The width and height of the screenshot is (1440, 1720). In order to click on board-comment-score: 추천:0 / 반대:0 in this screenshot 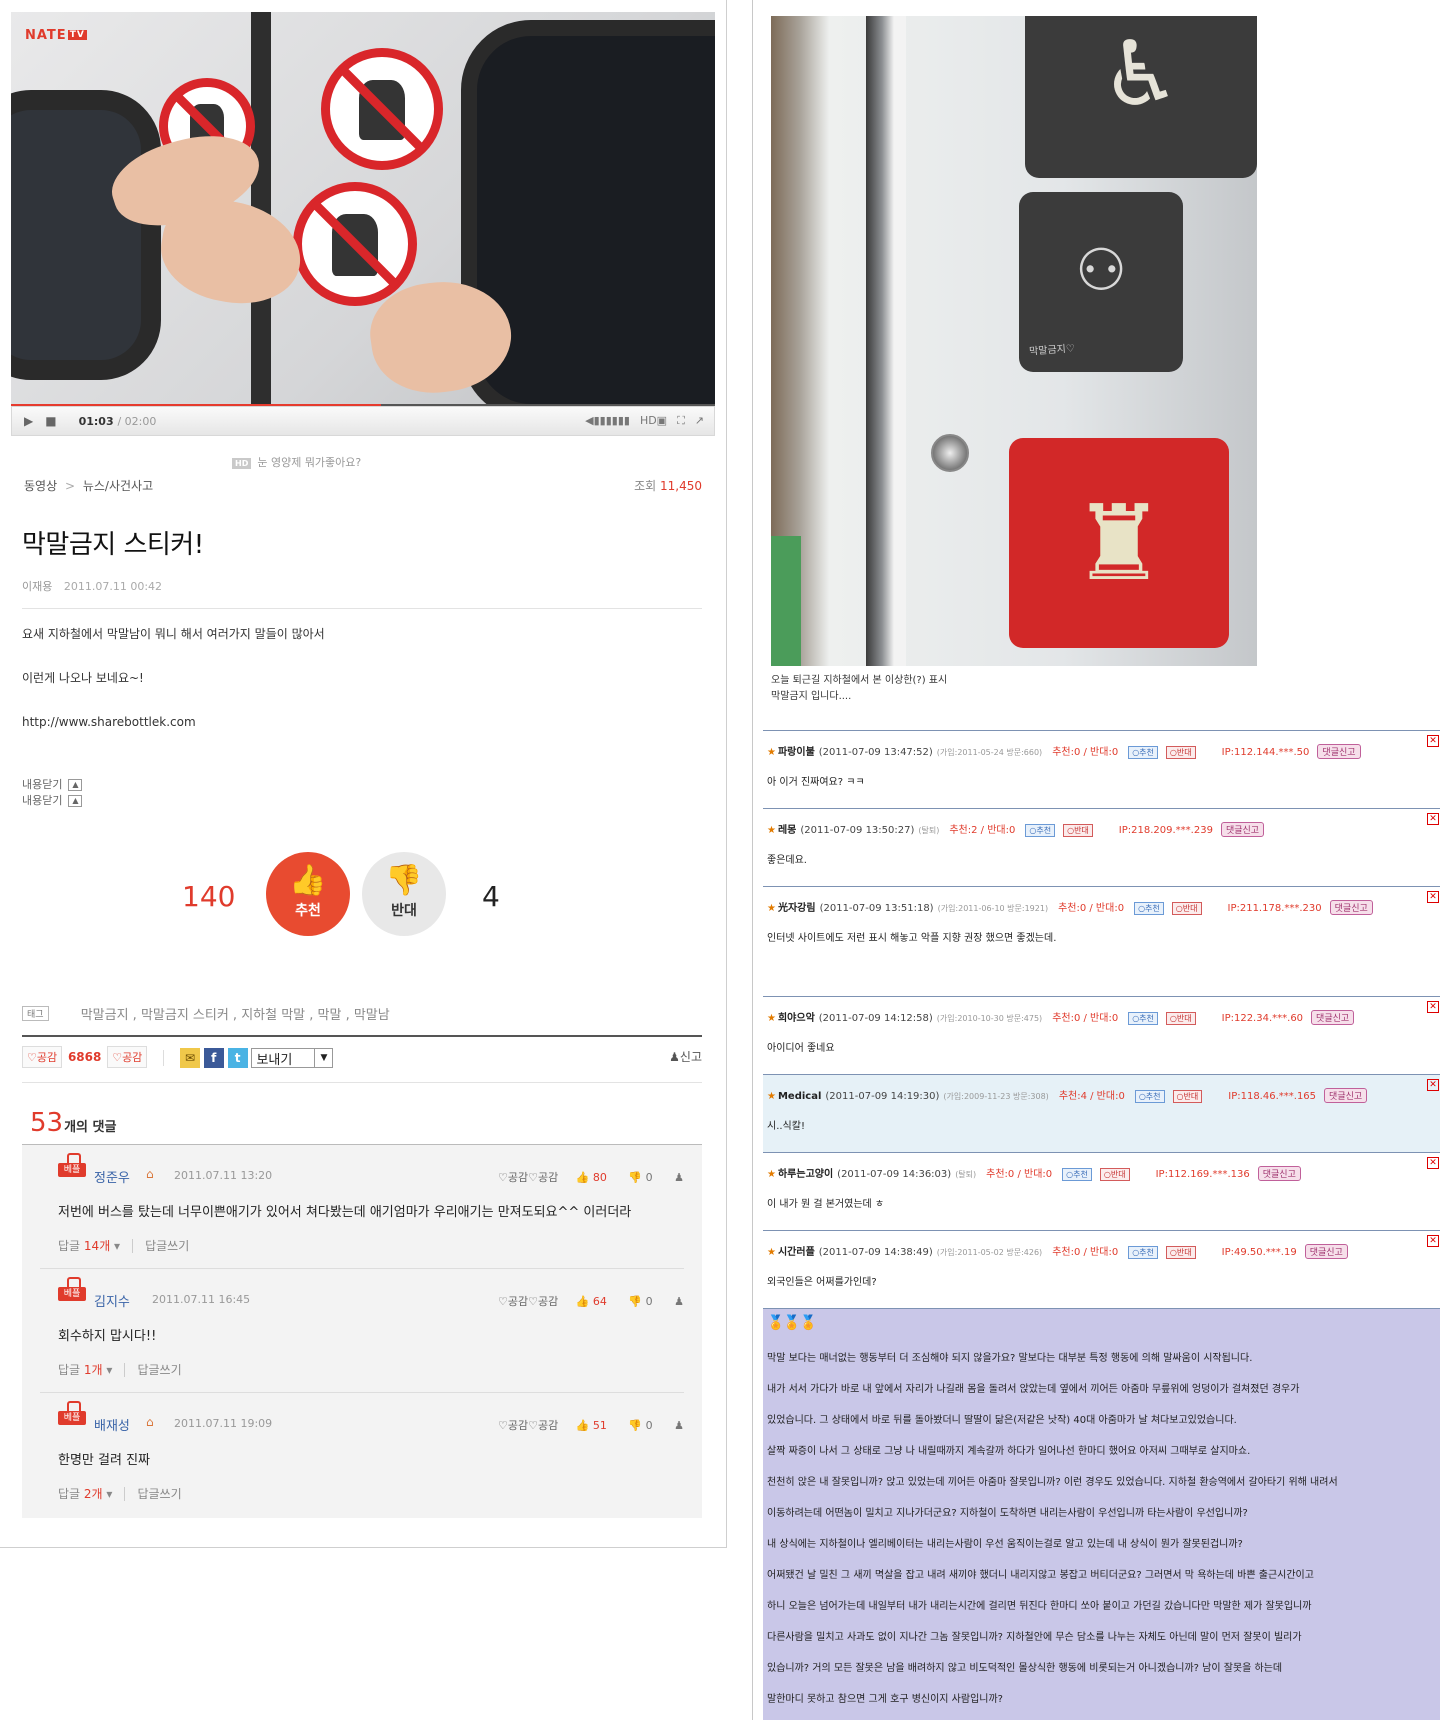, I will do `click(1085, 1252)`.